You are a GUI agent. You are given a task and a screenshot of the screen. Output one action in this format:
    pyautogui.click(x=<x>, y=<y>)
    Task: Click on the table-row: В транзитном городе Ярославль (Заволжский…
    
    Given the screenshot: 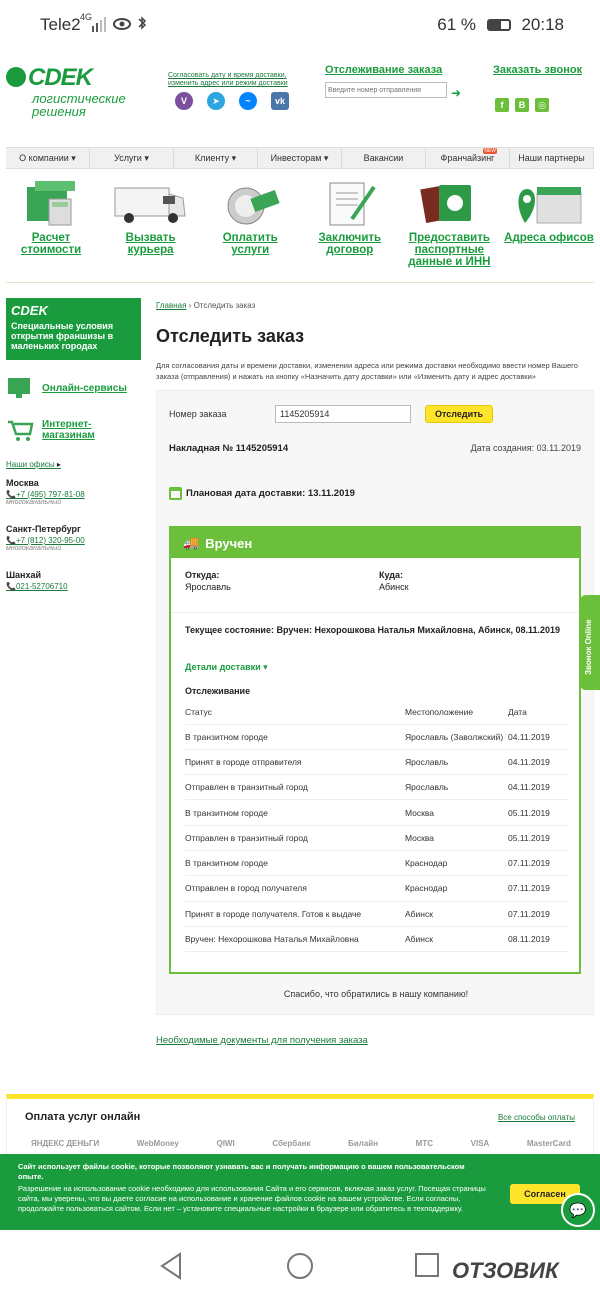 What is the action you would take?
    pyautogui.click(x=377, y=737)
    